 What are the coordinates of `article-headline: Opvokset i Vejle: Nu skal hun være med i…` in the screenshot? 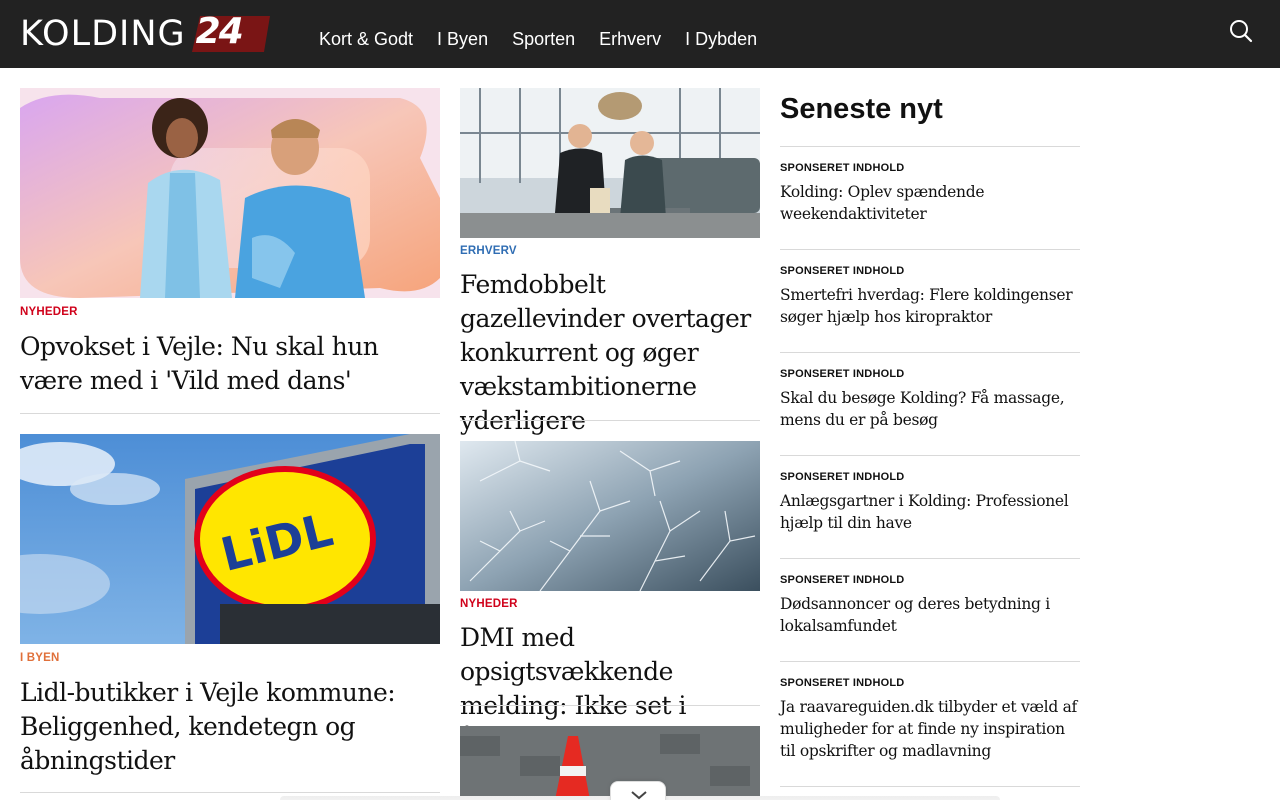 It's located at (220, 364).